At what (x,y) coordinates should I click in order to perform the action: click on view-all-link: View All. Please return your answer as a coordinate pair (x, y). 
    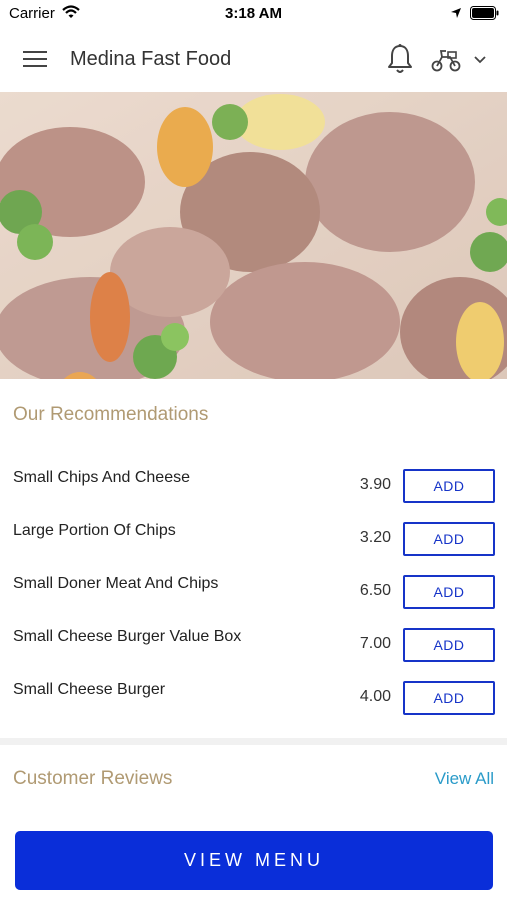
    Looking at the image, I should click on (464, 779).